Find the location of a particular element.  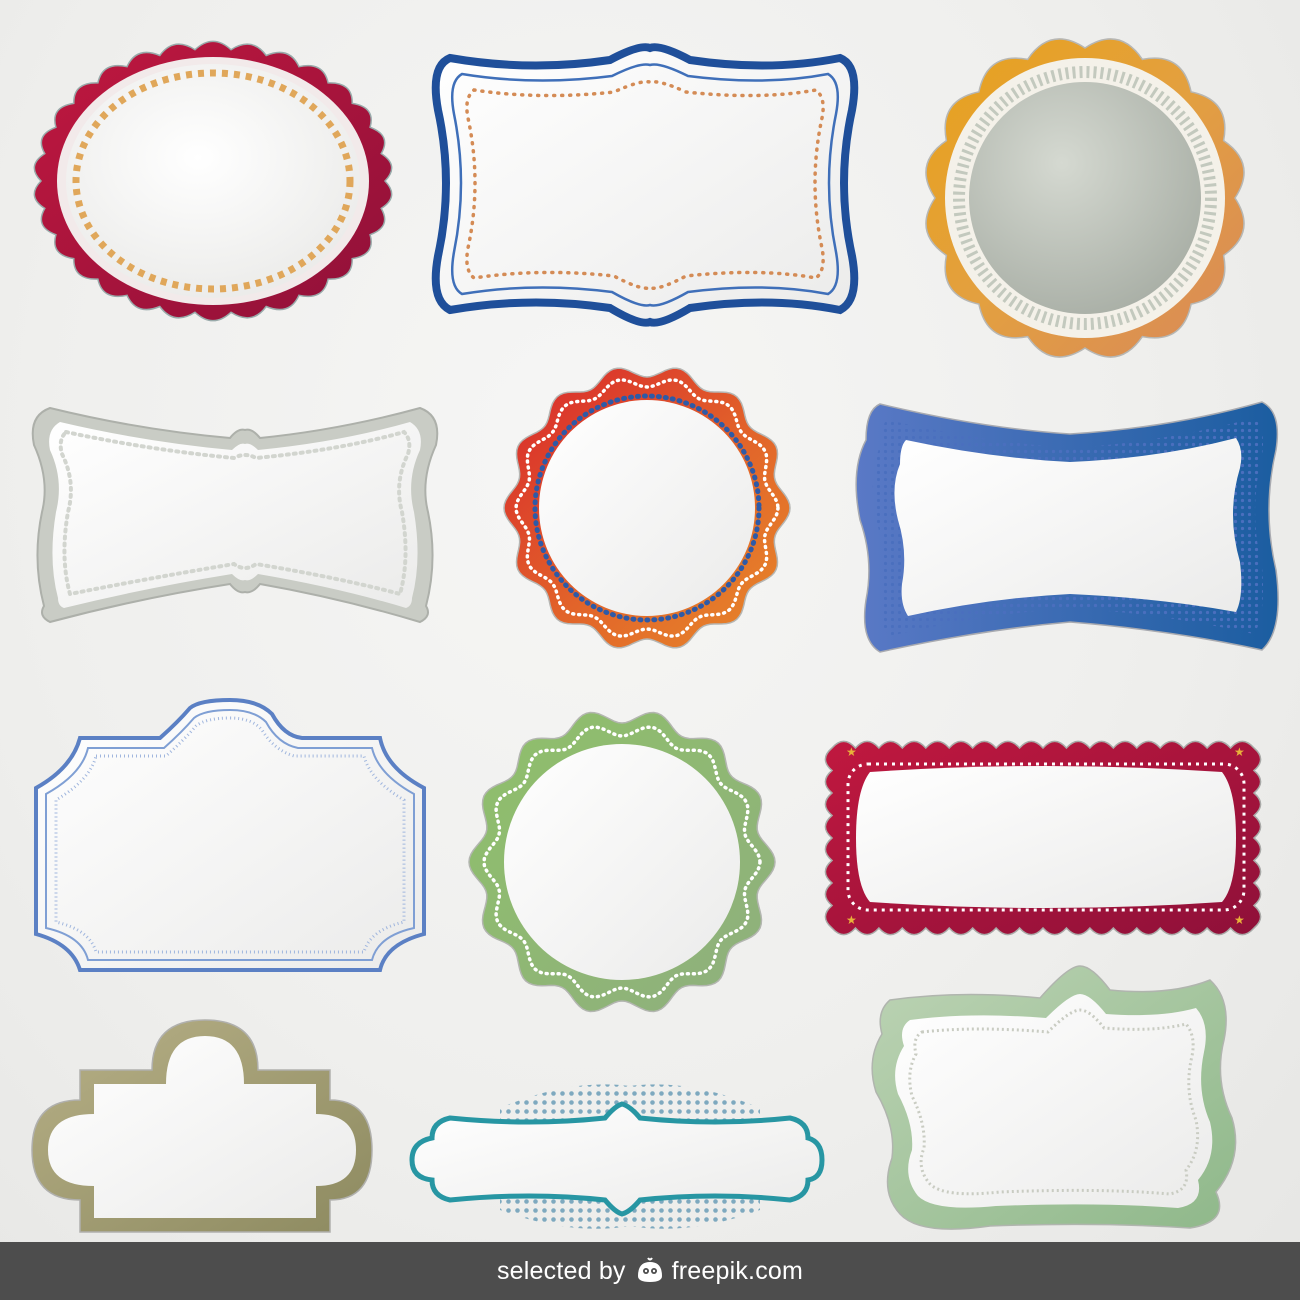

bracket-frame-teal is located at coordinates (617, 1156).